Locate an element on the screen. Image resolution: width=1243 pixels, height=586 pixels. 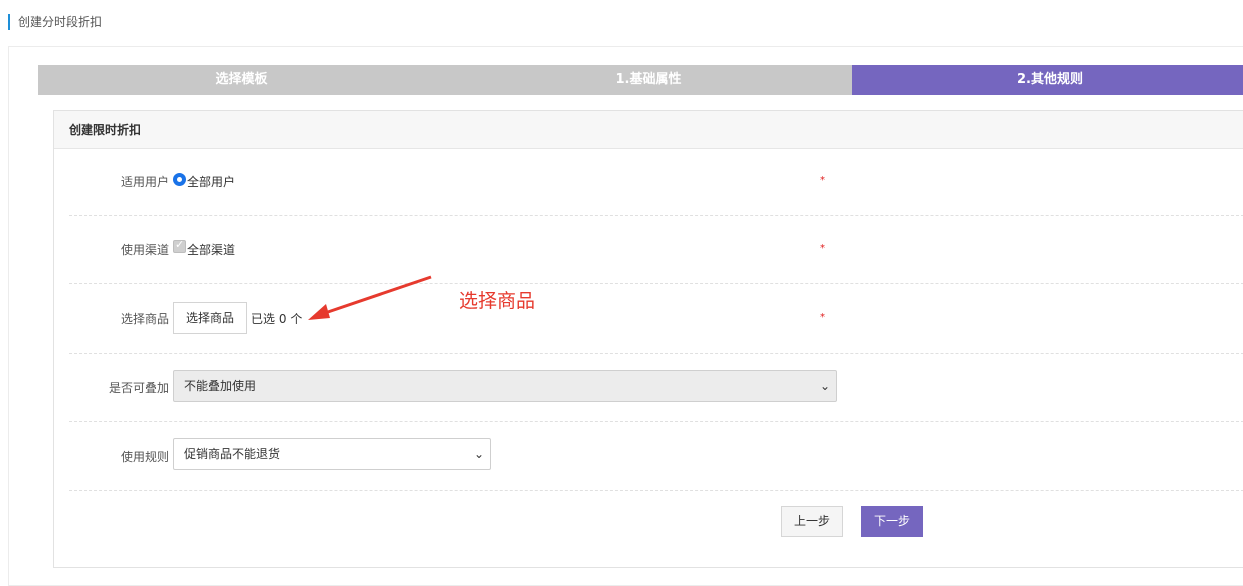
stackable-select: 不能叠加使用 ⌄ is located at coordinates (505, 386).